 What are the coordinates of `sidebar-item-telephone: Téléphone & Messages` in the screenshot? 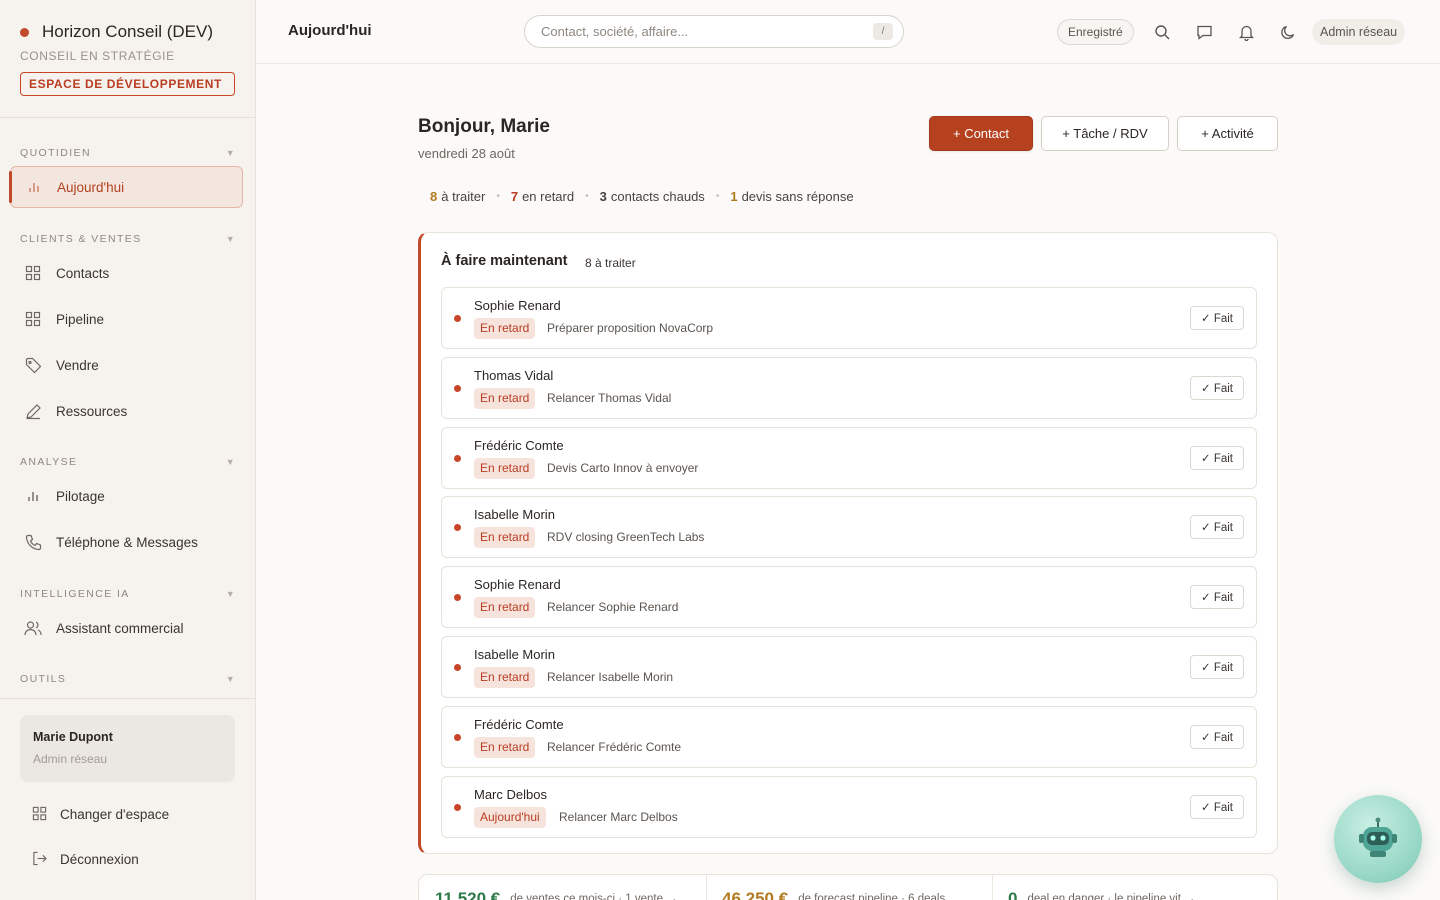 It's located at (126, 542).